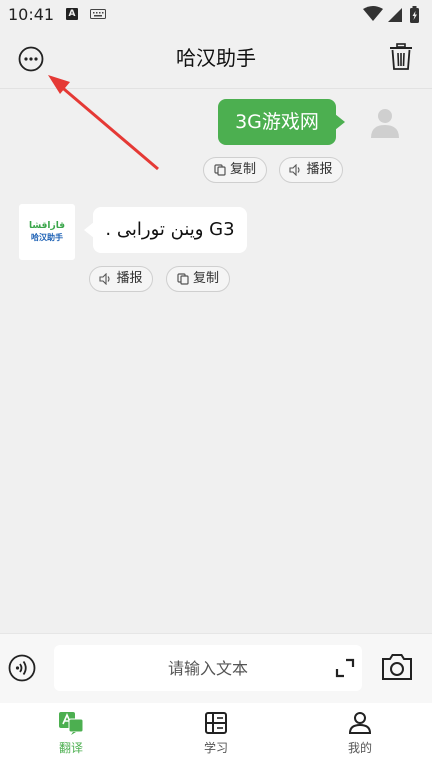 The height and width of the screenshot is (769, 432). What do you see at coordinates (395, 15) in the screenshot?
I see `signal-icon` at bounding box center [395, 15].